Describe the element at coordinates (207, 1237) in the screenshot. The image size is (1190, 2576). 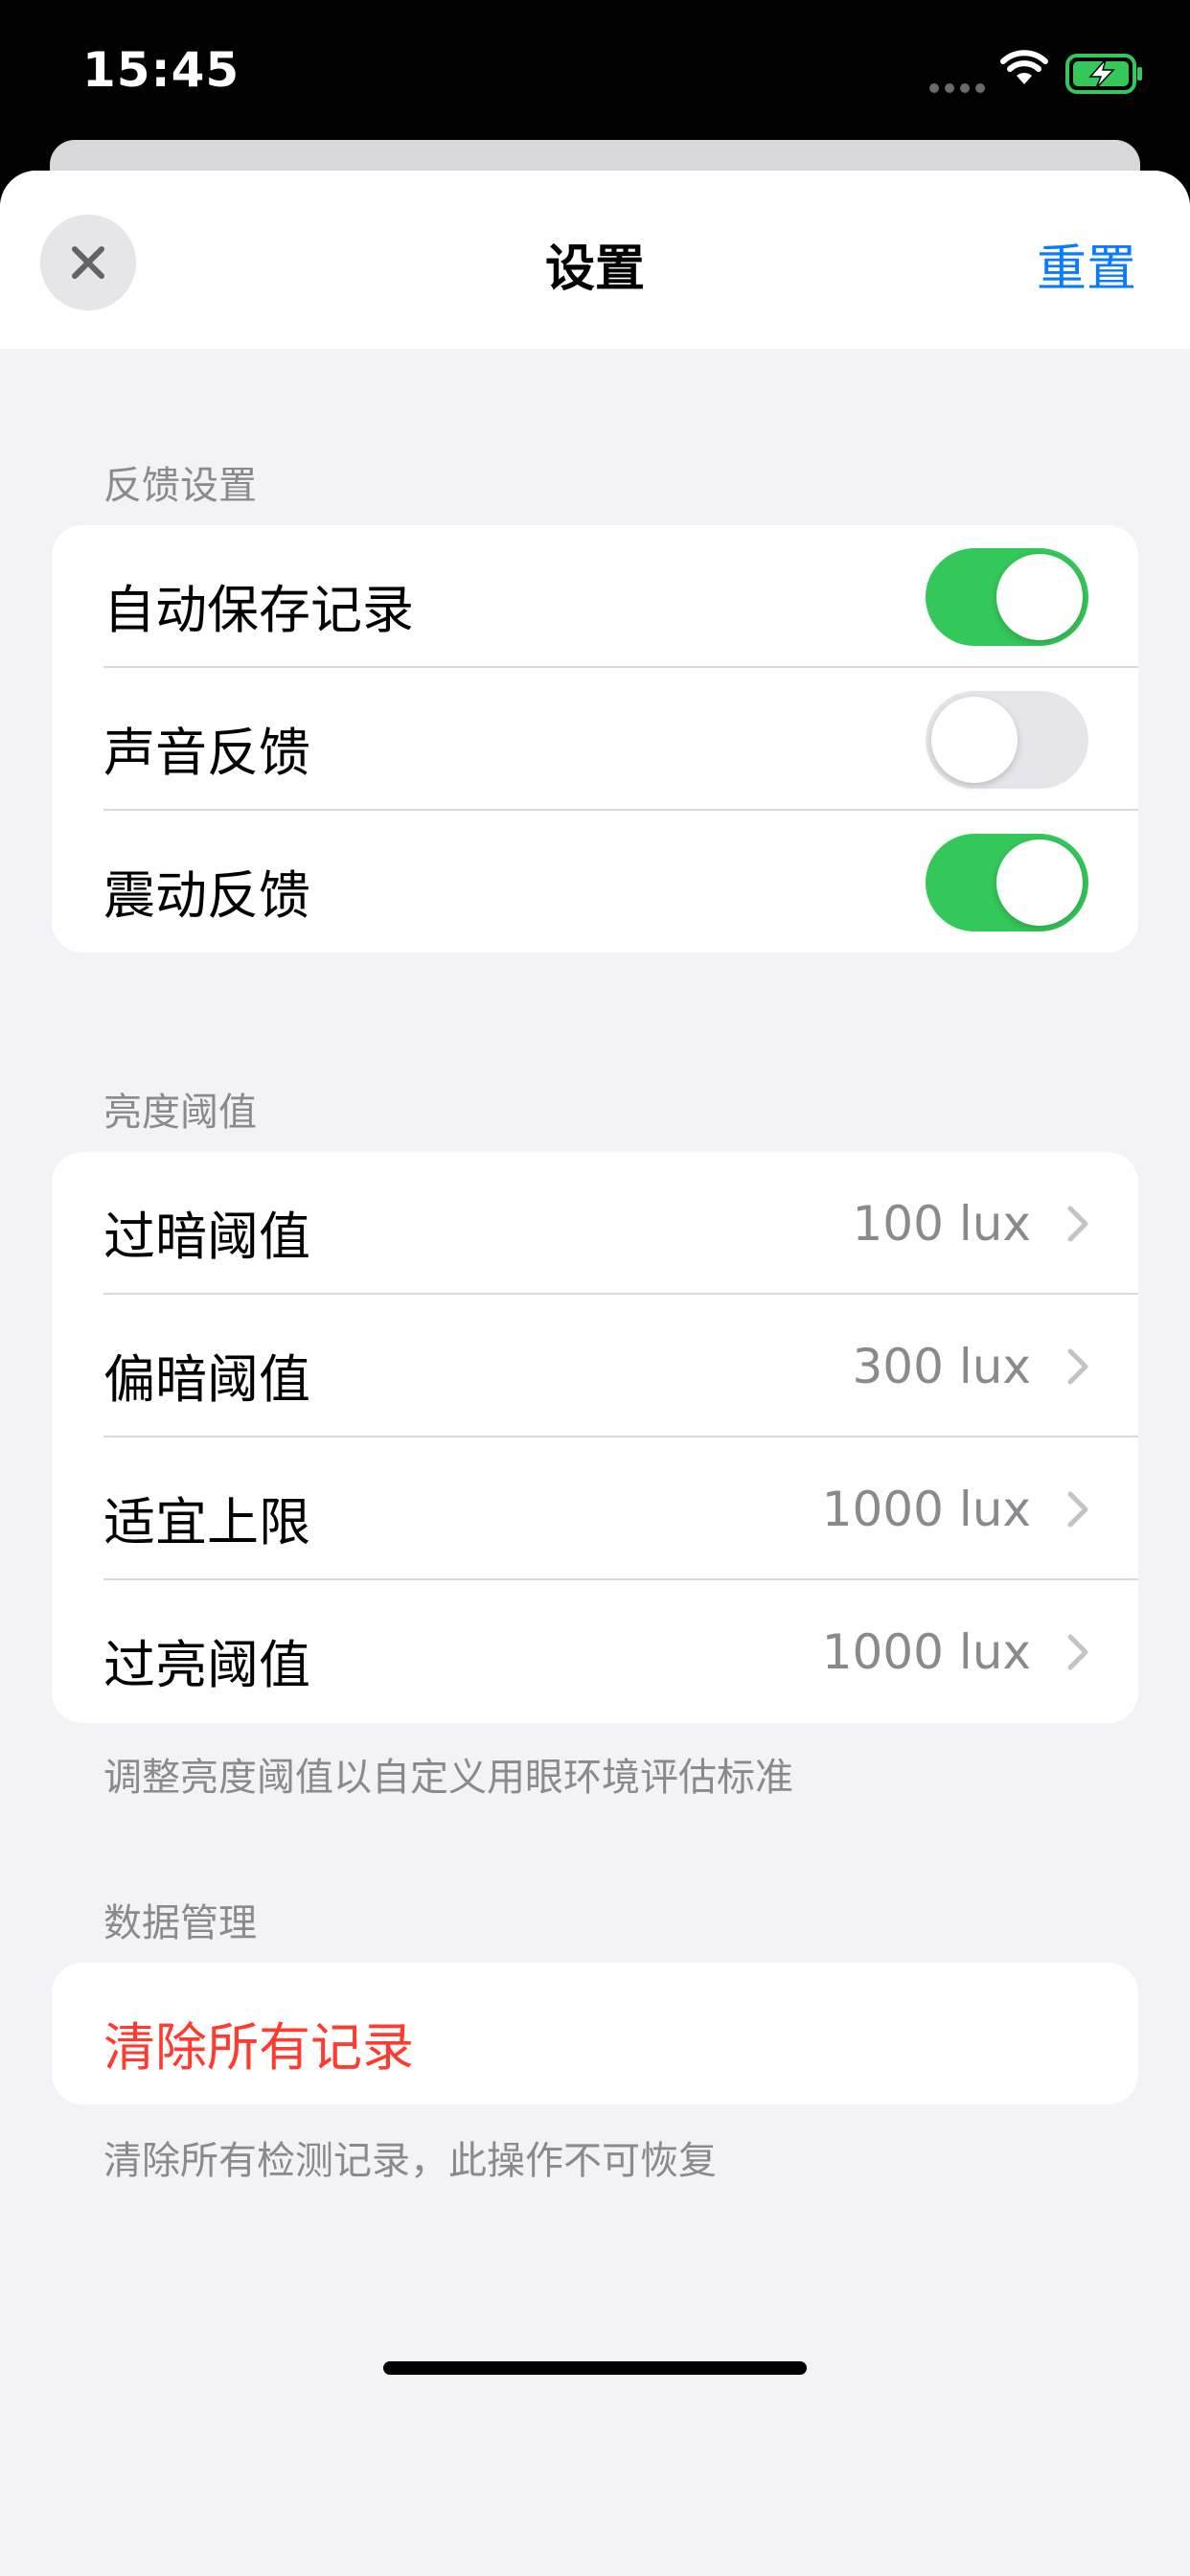
I see `row-label: 过暗阈值` at that location.